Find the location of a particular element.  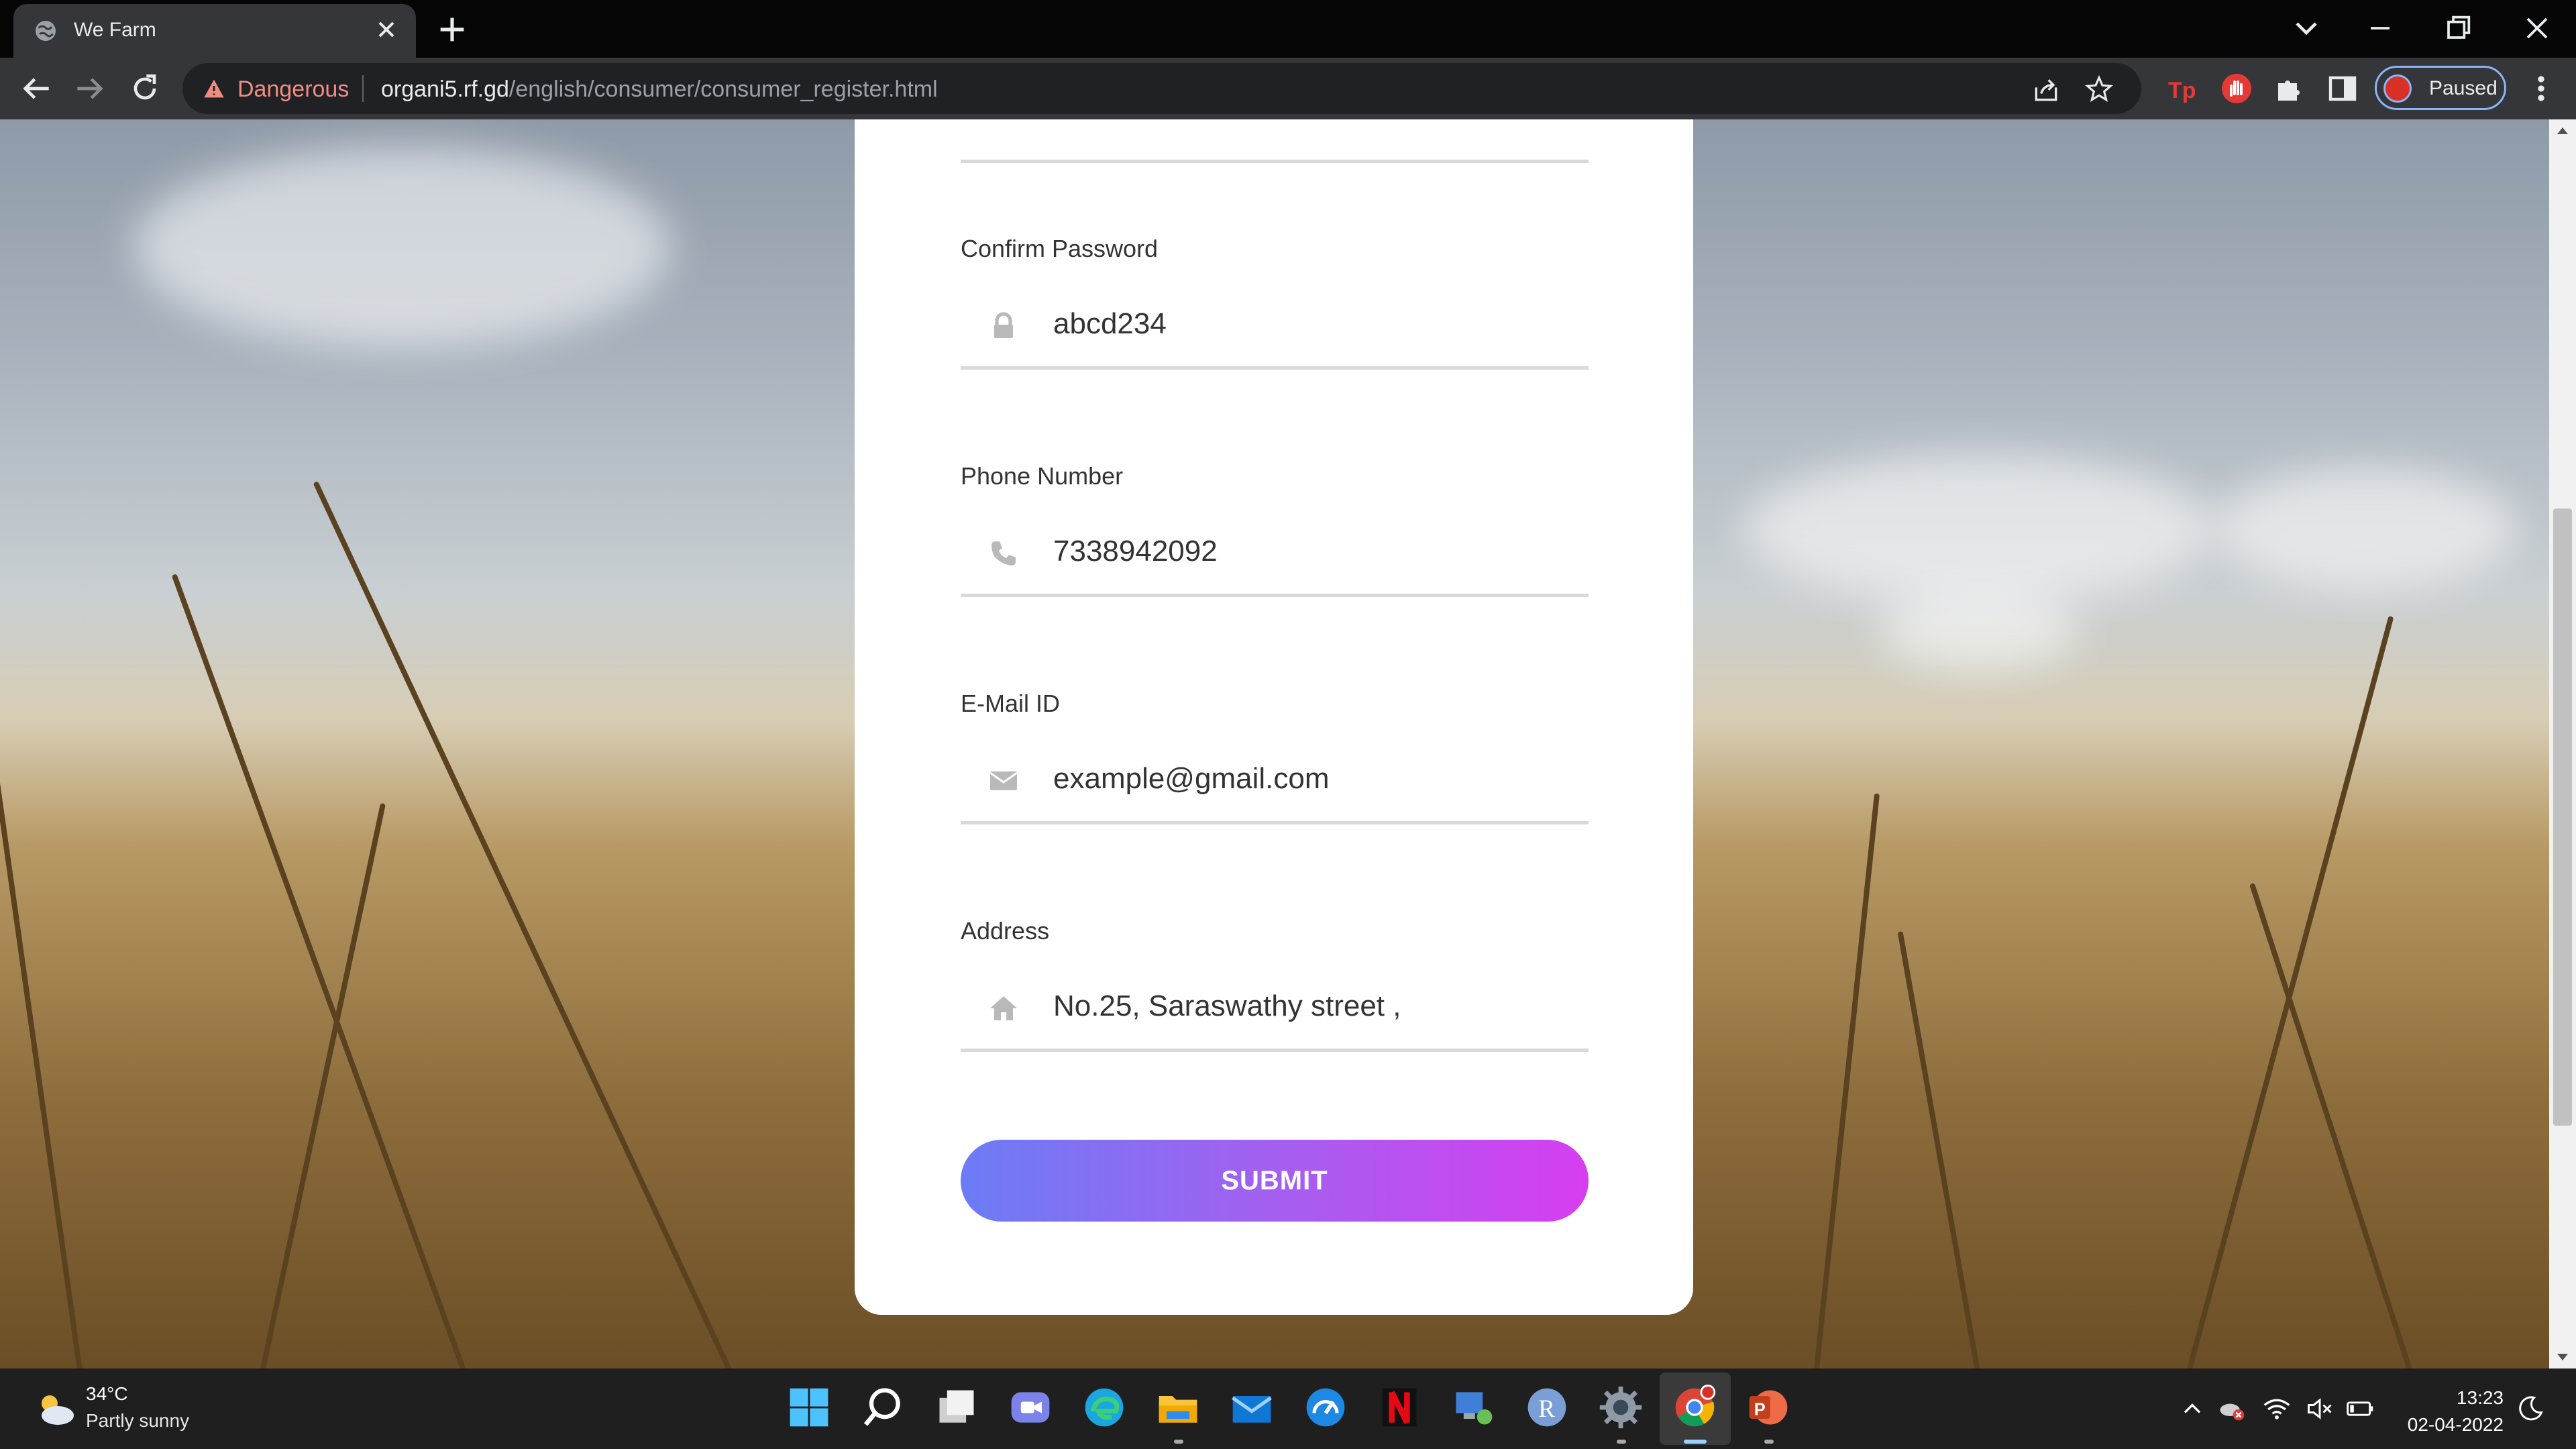

extensions-puzzle-icon is located at coordinates (2289, 88).